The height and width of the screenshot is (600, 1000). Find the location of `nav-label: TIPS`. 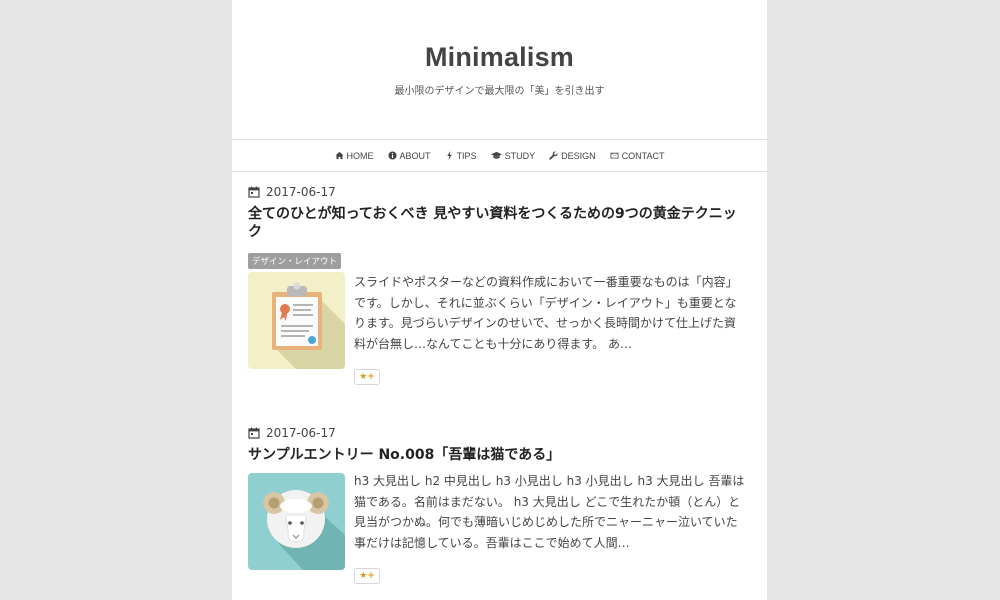

nav-label: TIPS is located at coordinates (466, 155).